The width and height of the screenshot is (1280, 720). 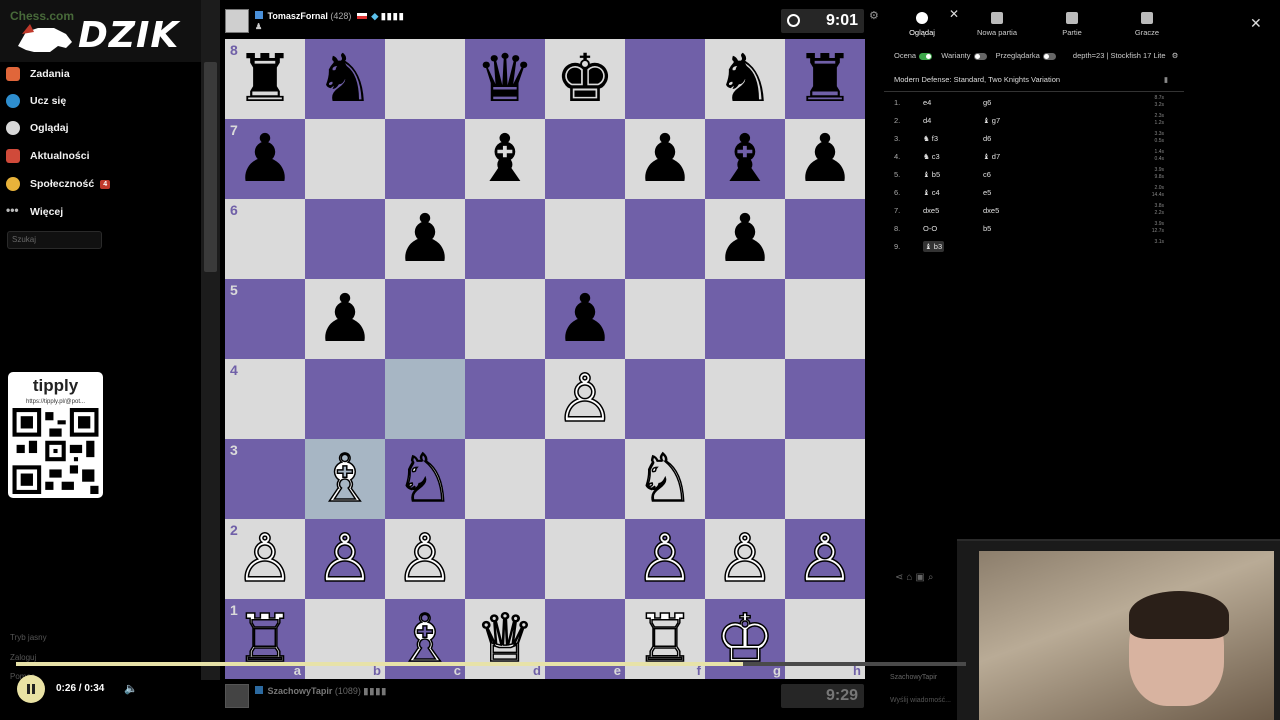 I want to click on sidebar-item-watch: Oglądaj, so click(x=37, y=128).